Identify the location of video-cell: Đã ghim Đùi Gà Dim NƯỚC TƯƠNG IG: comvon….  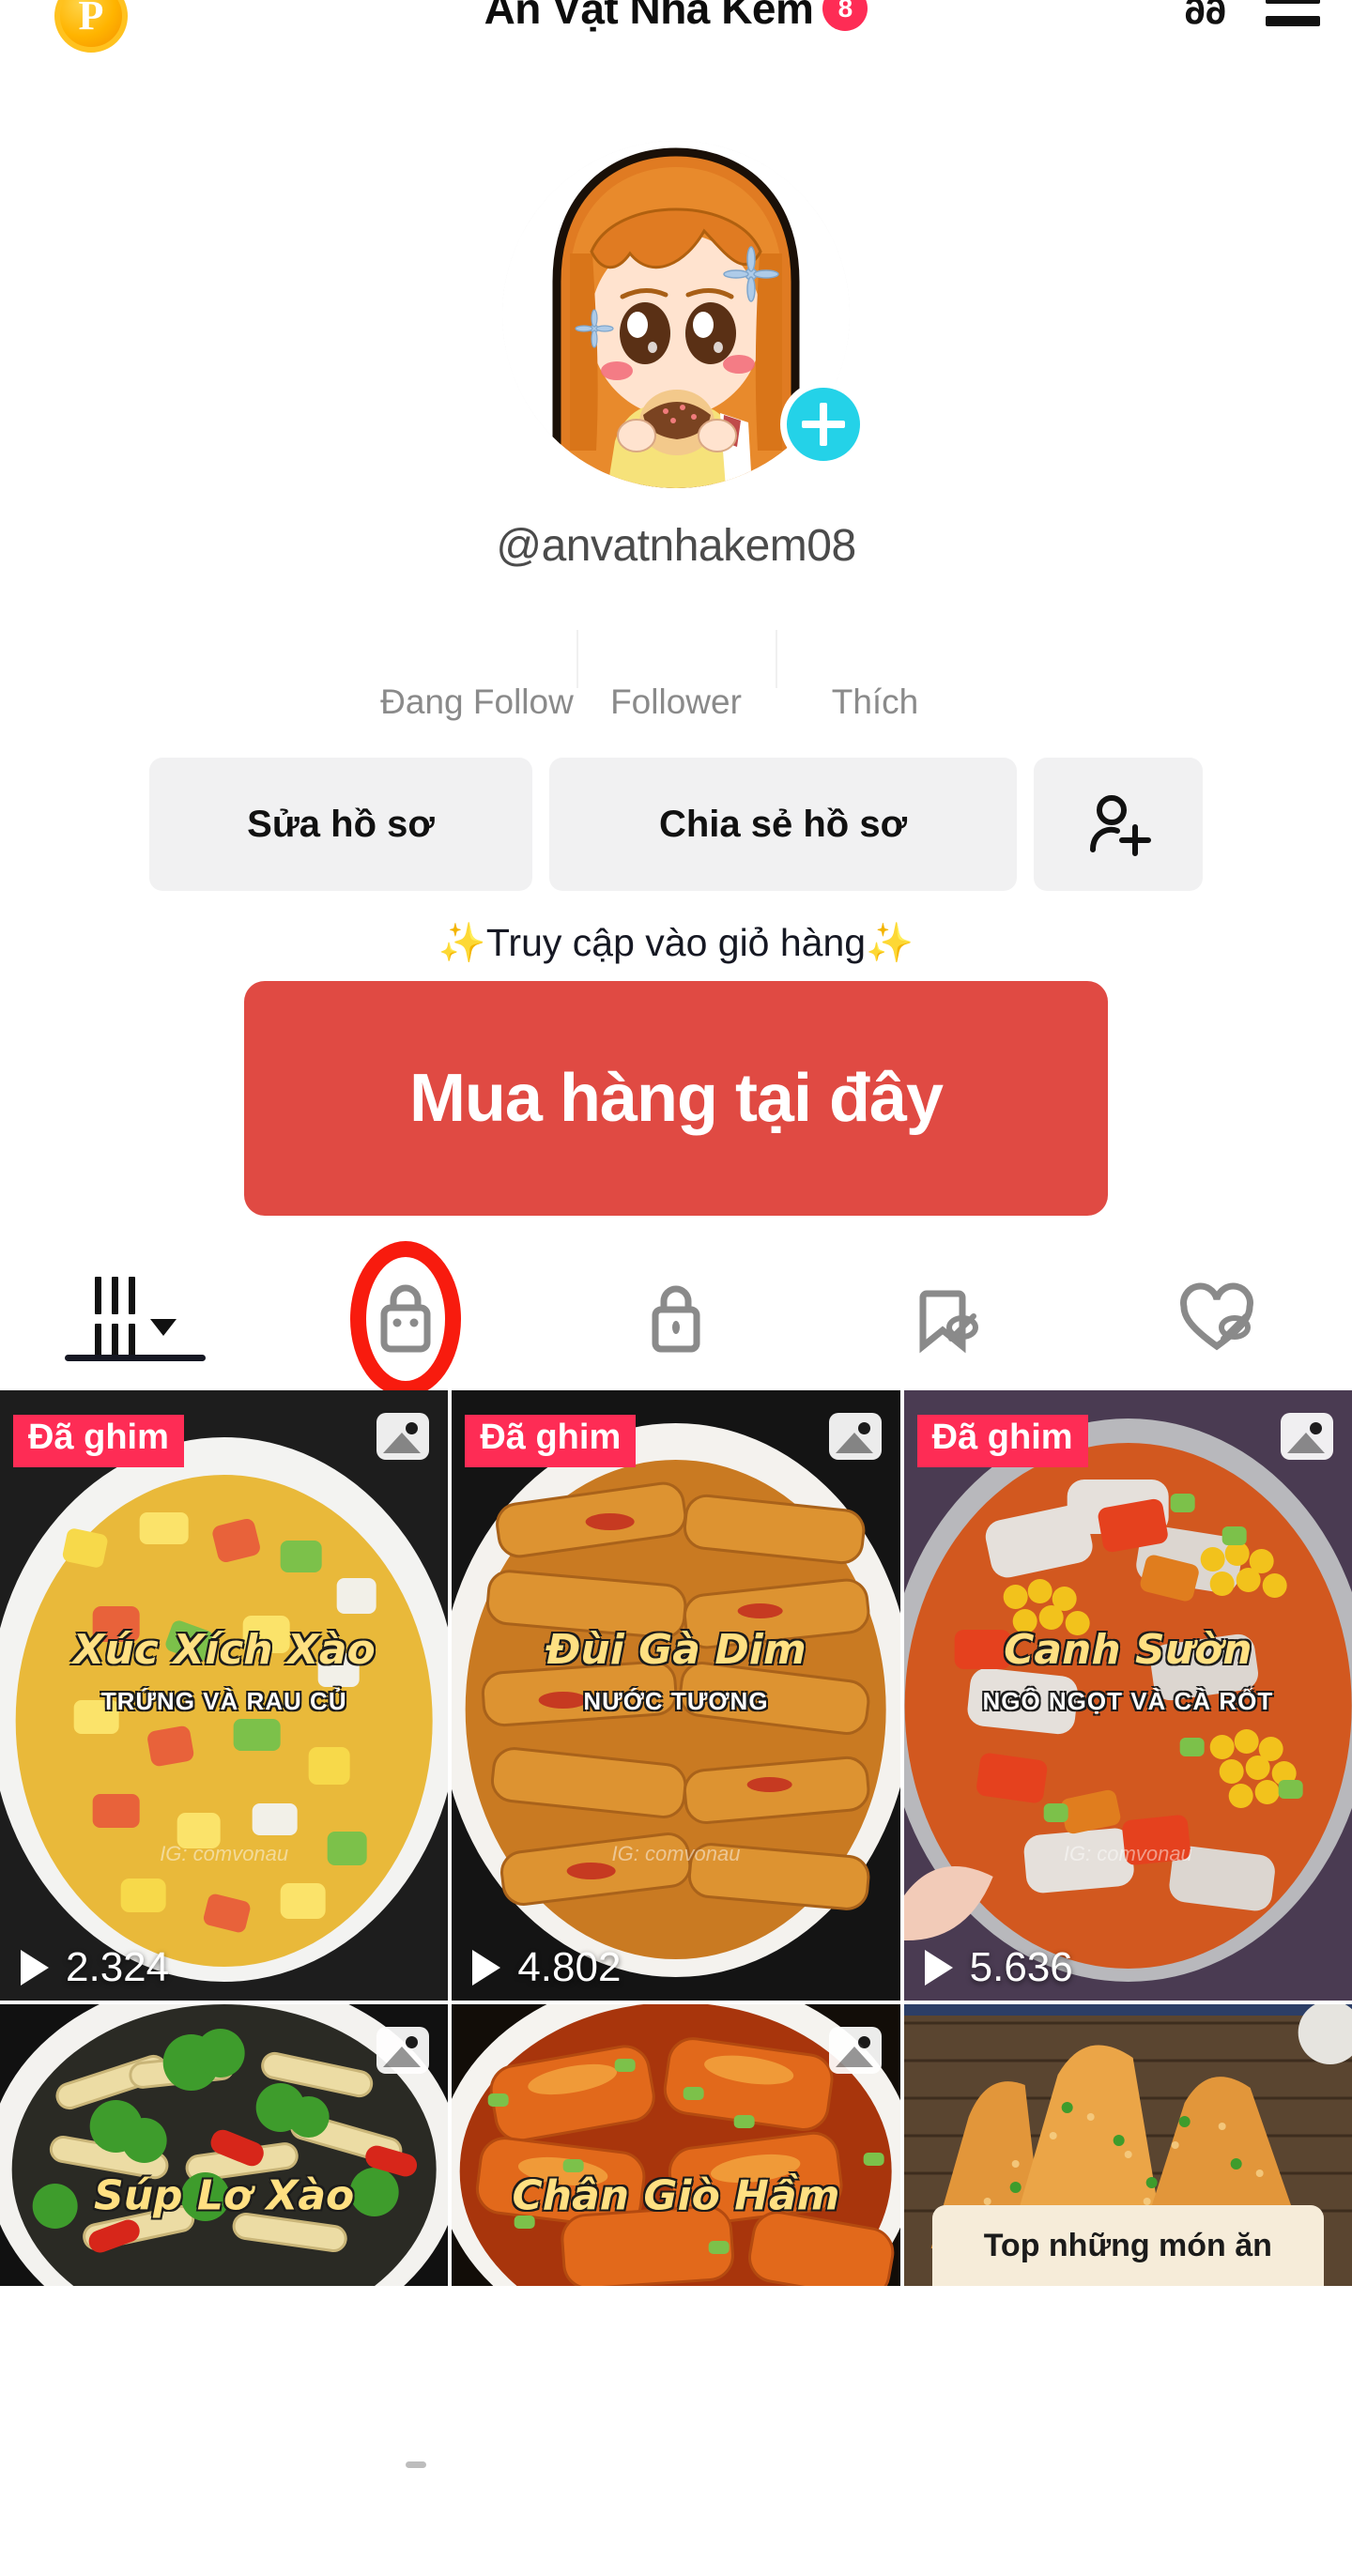
(676, 1695).